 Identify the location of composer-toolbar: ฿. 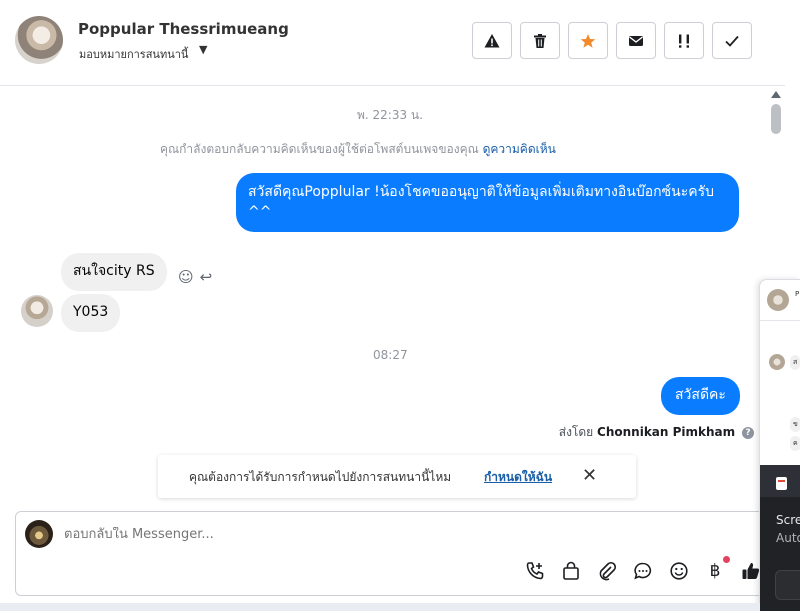
(643, 569).